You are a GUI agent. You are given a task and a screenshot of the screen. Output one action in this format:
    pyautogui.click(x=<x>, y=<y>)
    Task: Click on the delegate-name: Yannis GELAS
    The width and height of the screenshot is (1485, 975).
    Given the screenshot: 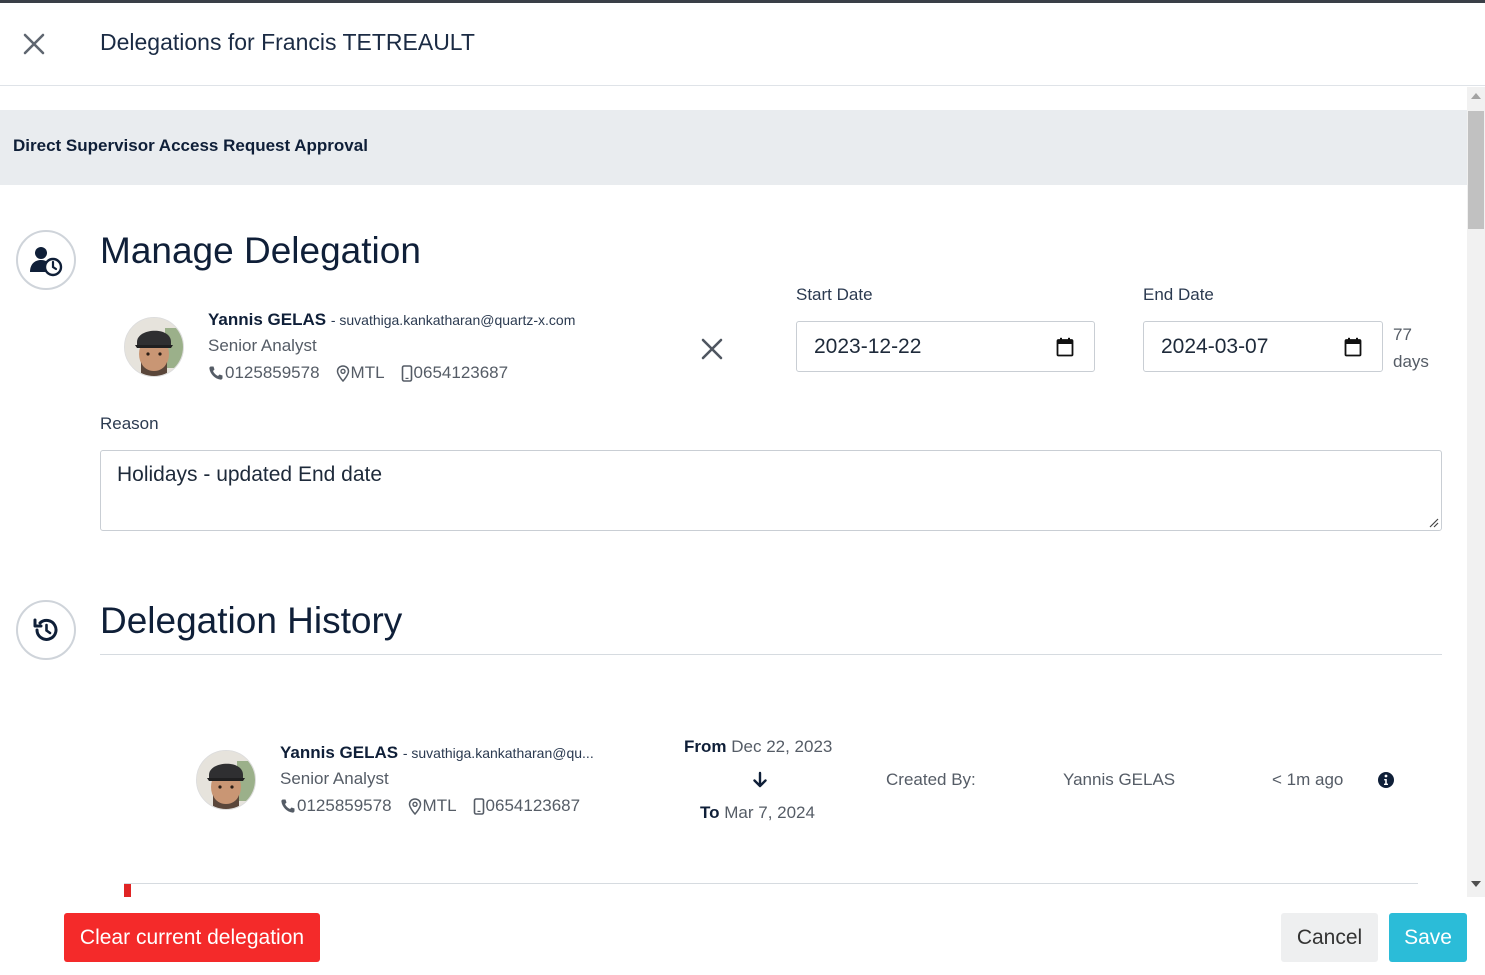 What is the action you would take?
    pyautogui.click(x=267, y=319)
    